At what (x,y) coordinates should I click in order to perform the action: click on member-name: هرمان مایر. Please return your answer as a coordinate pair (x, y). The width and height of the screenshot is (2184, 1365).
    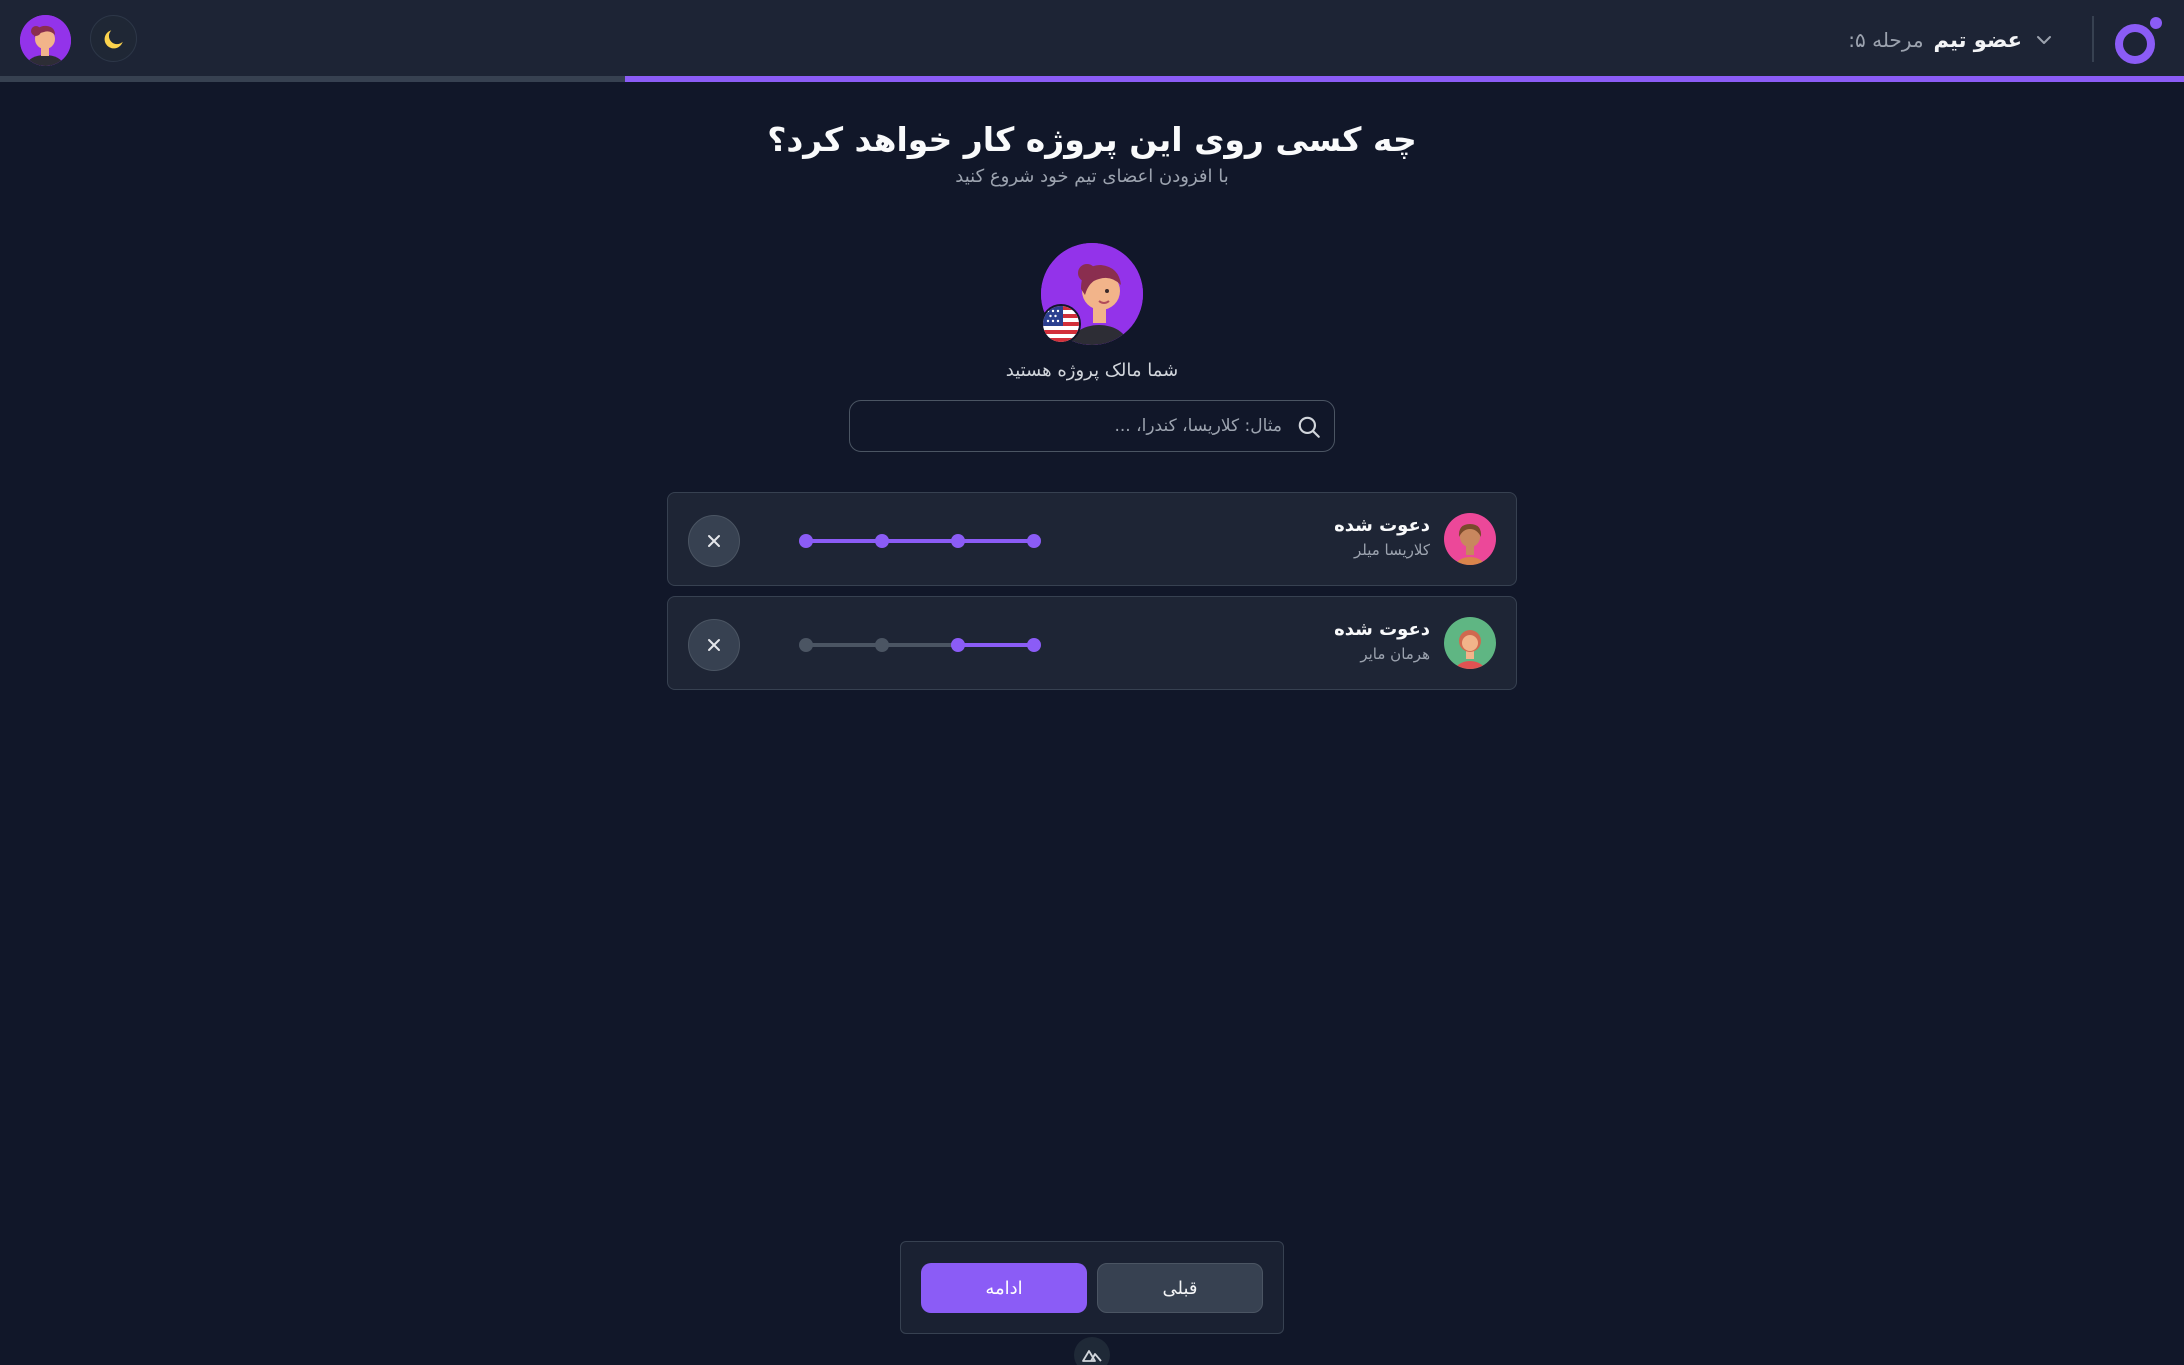
    Looking at the image, I should click on (1395, 654).